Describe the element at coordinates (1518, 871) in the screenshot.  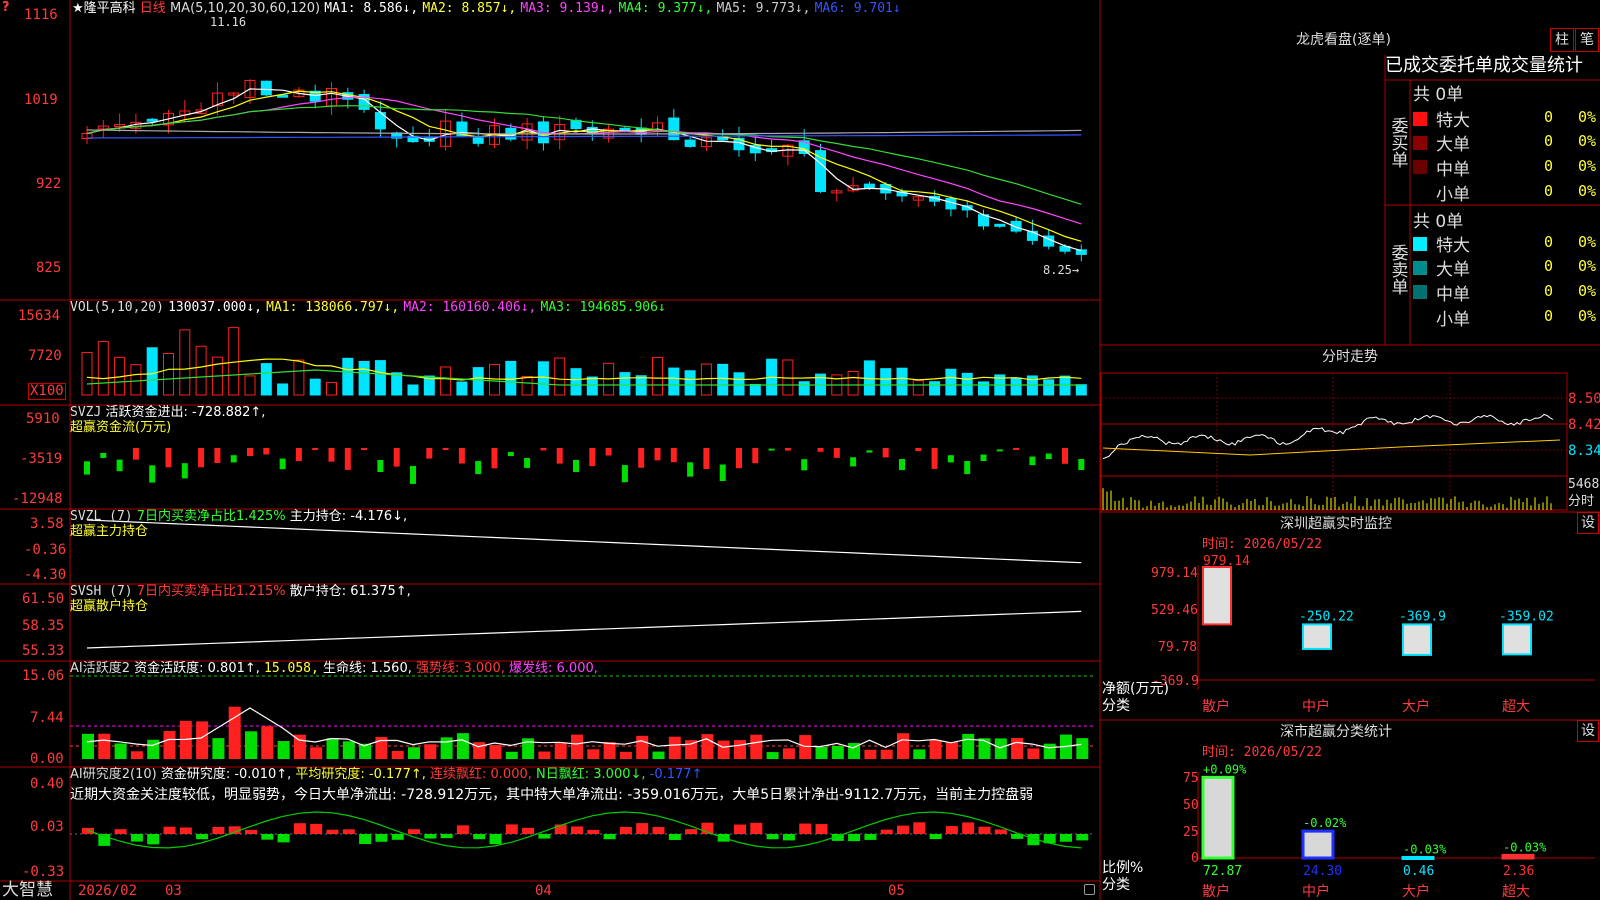
I see `sz-stat-value-label: 2.36` at that location.